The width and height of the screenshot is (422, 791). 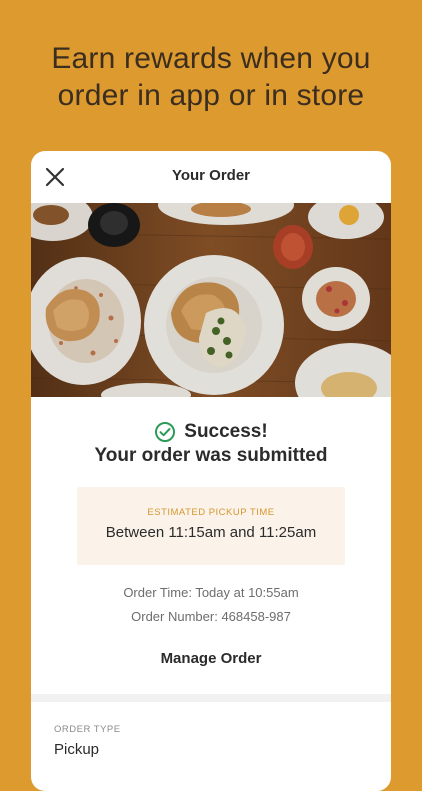 I want to click on order-type-label: ORDER TYPE, so click(x=87, y=729).